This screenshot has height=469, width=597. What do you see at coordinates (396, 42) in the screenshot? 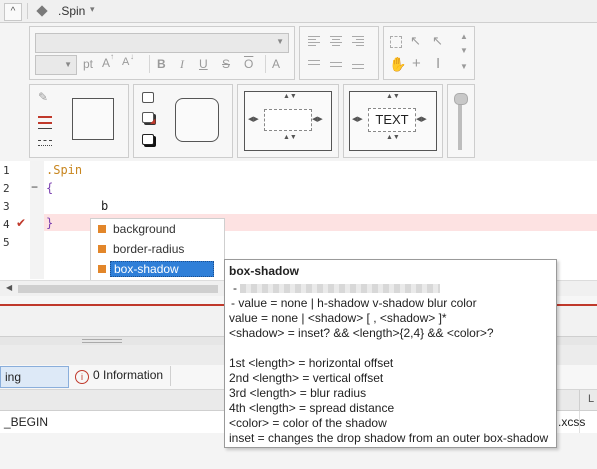
I see `selection-icon` at bounding box center [396, 42].